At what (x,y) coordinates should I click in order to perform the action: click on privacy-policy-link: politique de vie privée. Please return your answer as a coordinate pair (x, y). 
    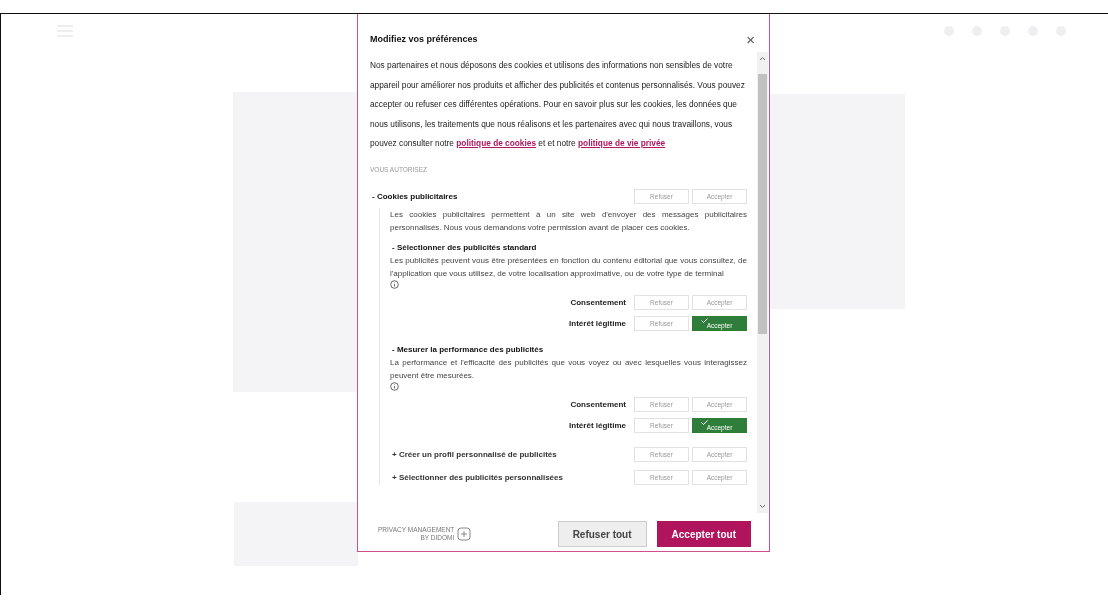
    Looking at the image, I should click on (622, 143).